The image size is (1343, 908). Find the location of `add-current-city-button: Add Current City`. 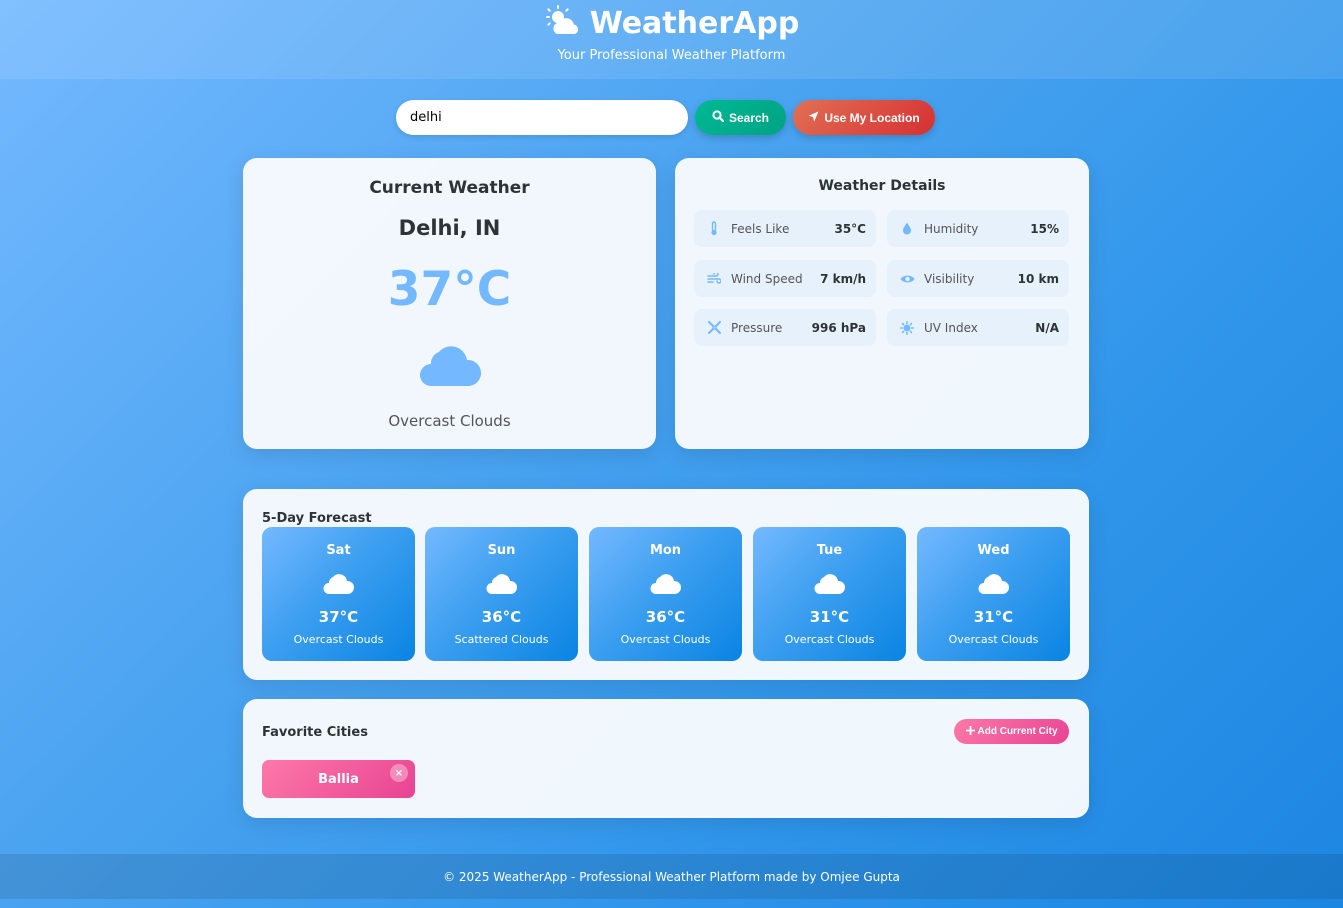

add-current-city-button: Add Current City is located at coordinates (1011, 731).